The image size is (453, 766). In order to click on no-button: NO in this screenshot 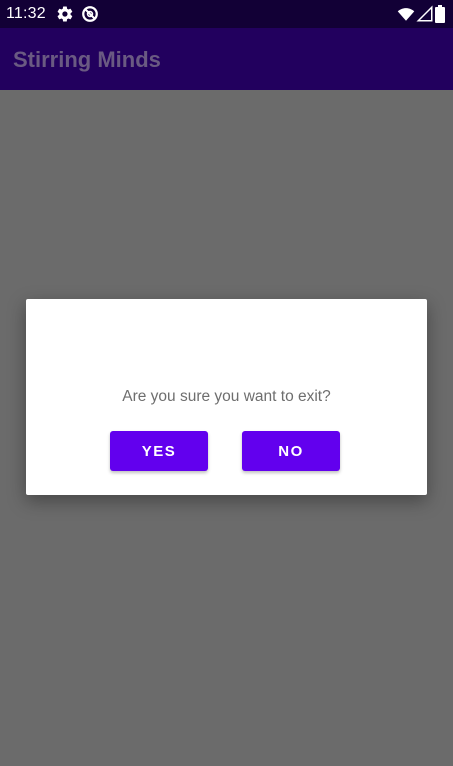, I will do `click(291, 451)`.